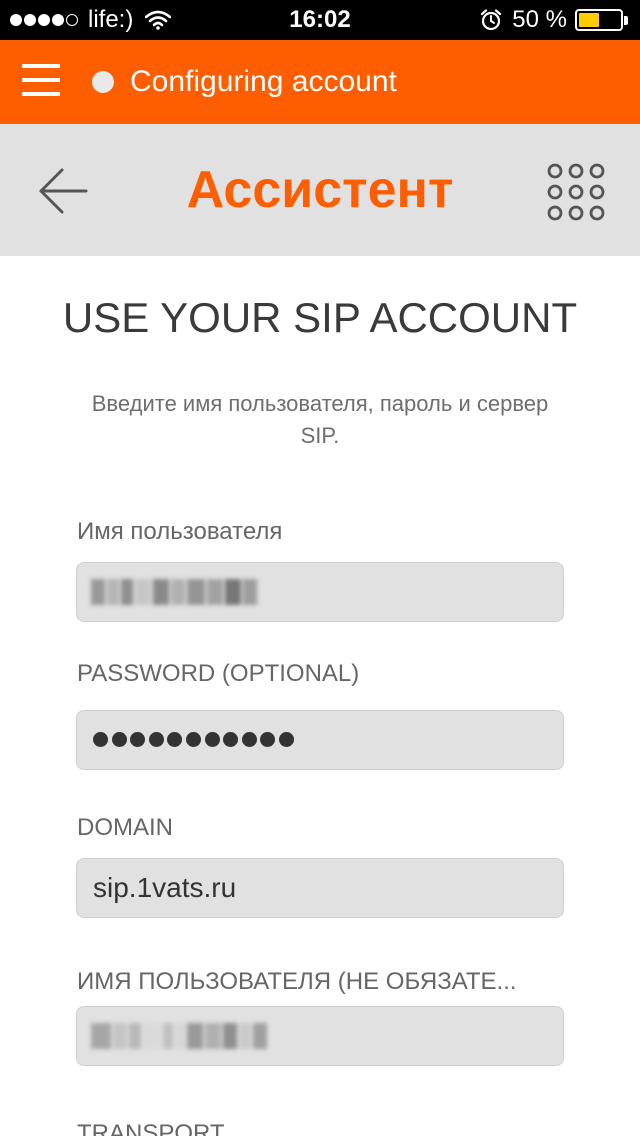 This screenshot has width=640, height=1136. I want to click on alarm-clock-icon, so click(491, 20).